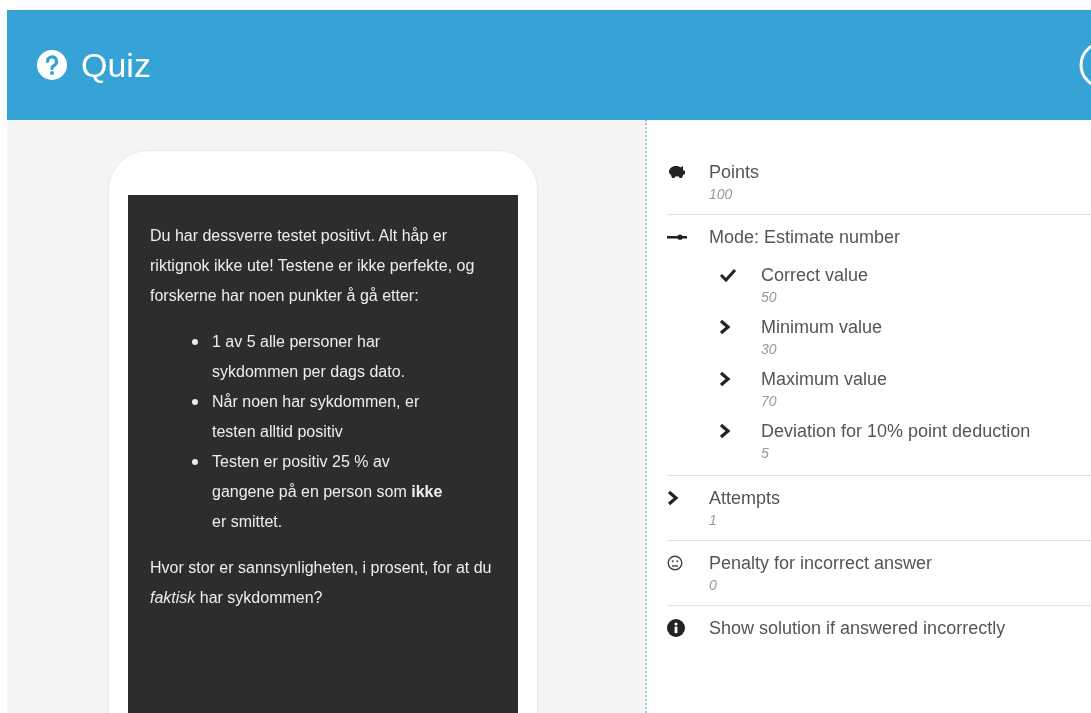  I want to click on bullet-item: 1 av 5 alle personer har sykdommen per dags dato., so click(309, 357).